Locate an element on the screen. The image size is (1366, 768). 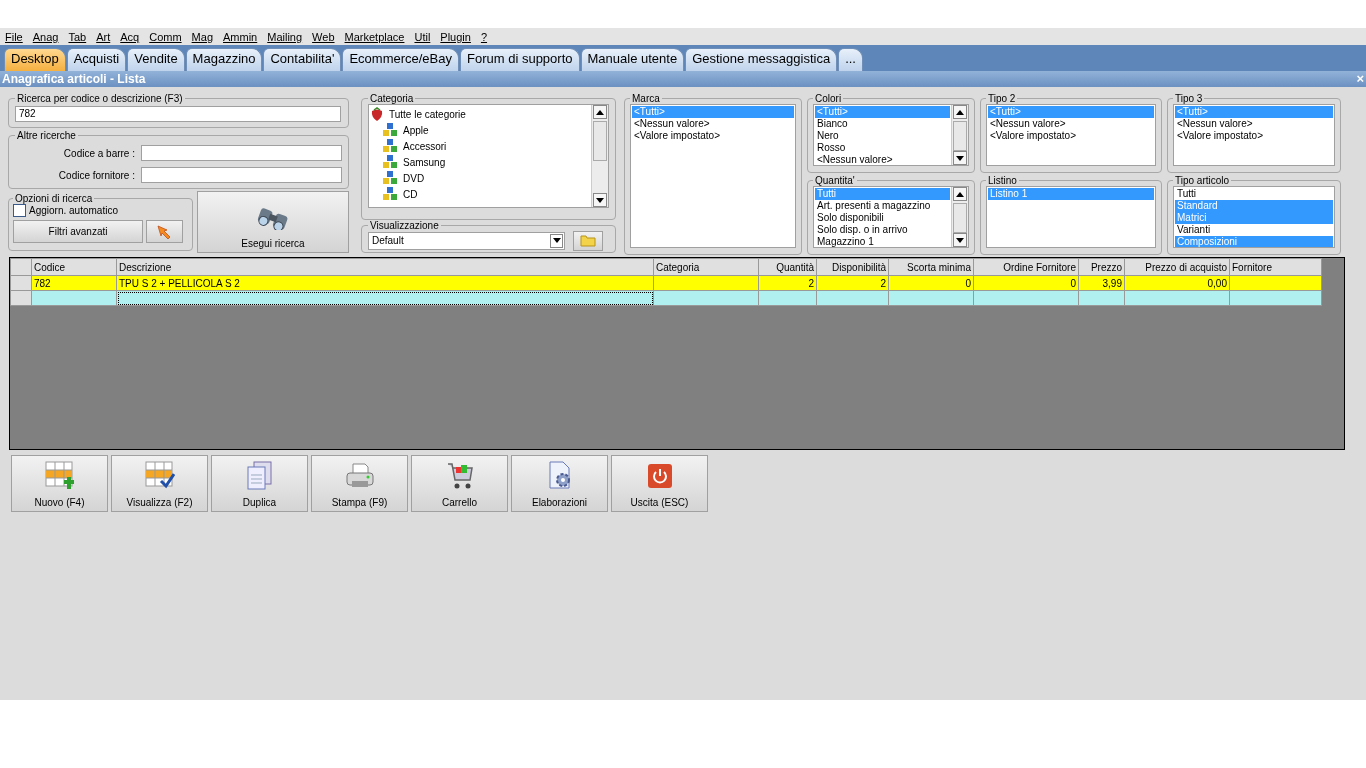
view-dropdown: Default is located at coordinates (466, 240).